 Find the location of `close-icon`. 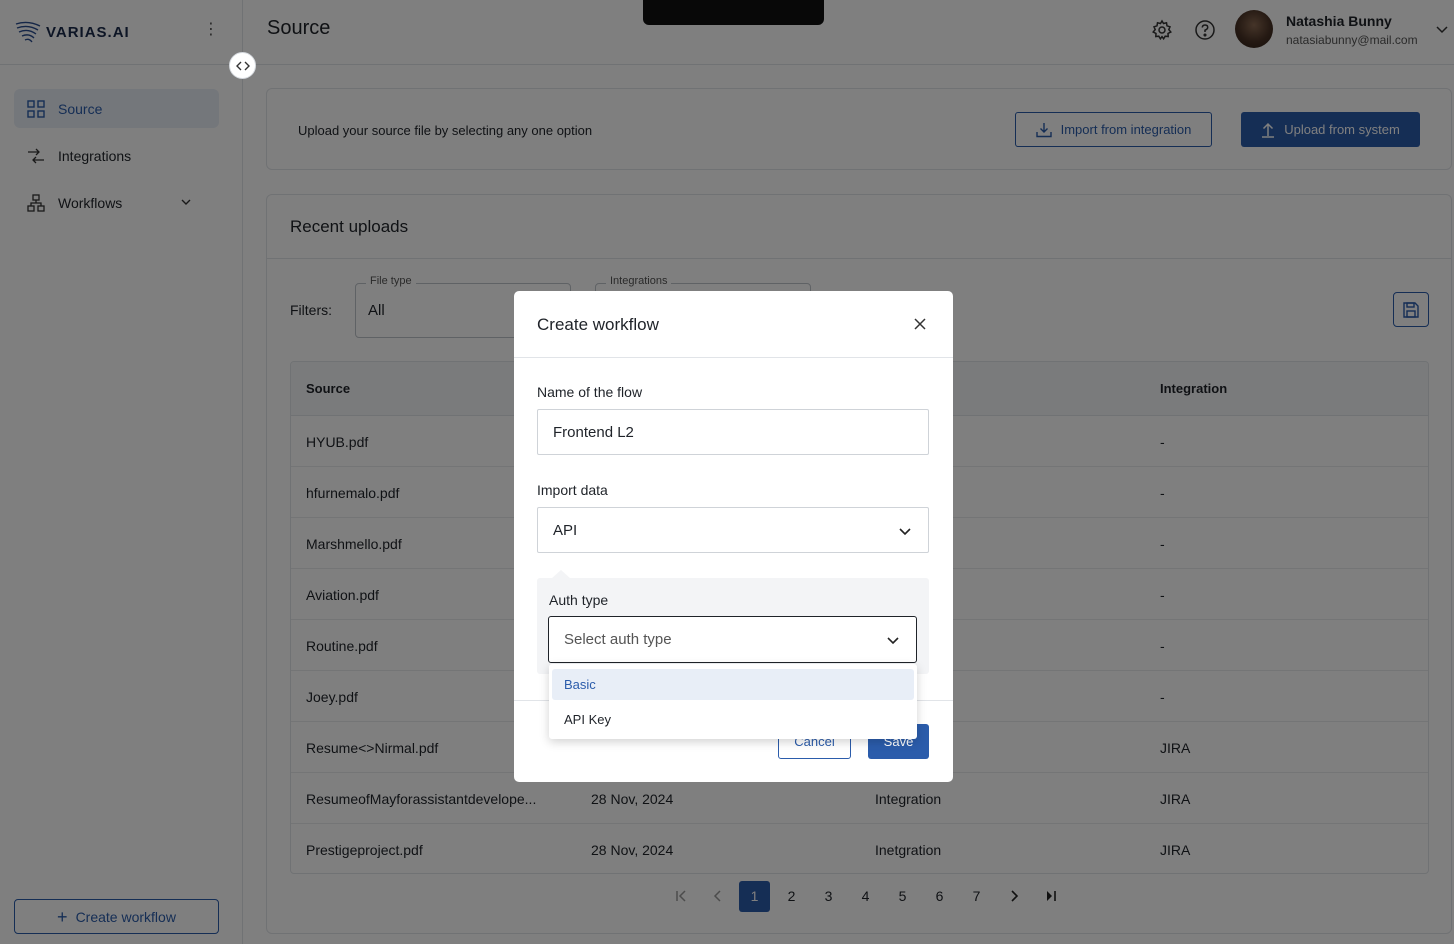

close-icon is located at coordinates (920, 324).